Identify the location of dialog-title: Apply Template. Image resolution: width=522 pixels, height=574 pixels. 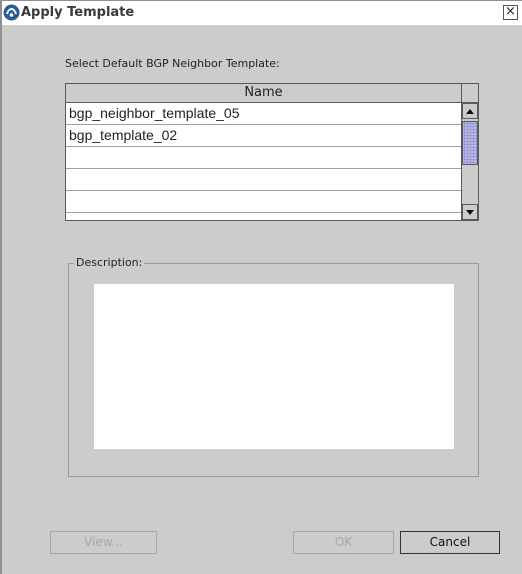
(78, 12).